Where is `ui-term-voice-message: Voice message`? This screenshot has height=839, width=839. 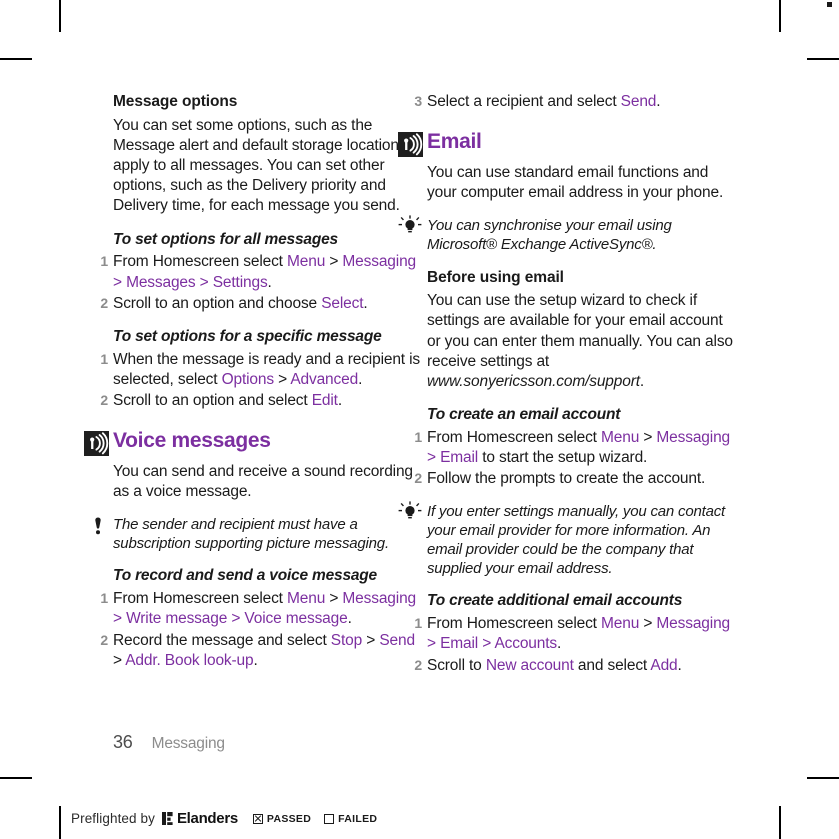 ui-term-voice-message: Voice message is located at coordinates (296, 619).